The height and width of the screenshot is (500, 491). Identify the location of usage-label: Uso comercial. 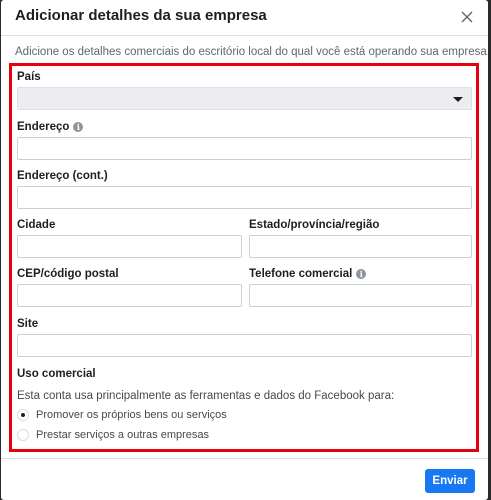
(56, 374).